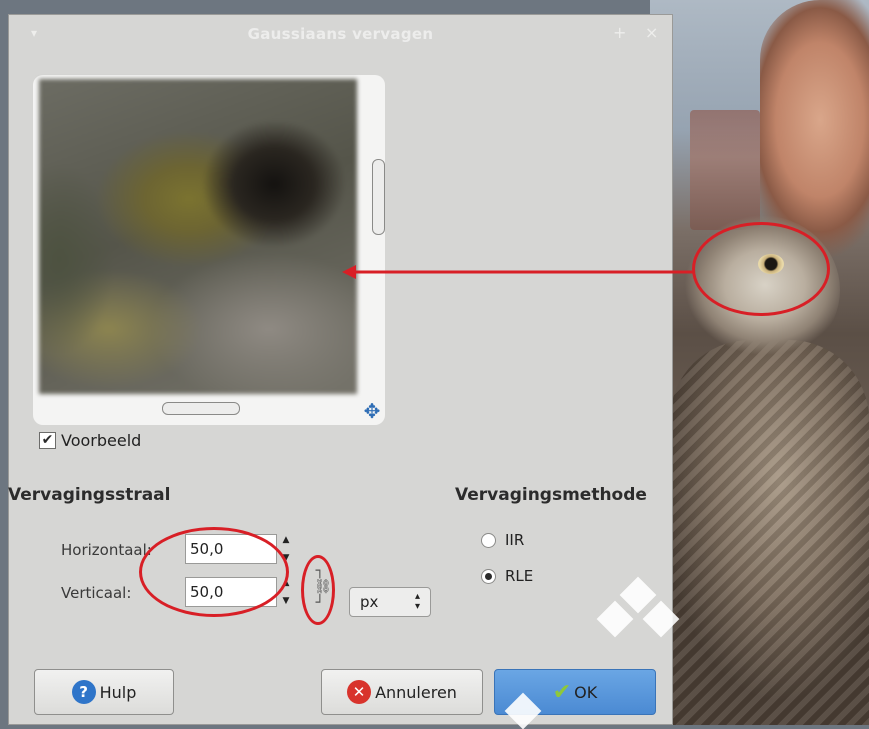 The image size is (869, 729). I want to click on preview-checkbox: ✔, so click(47, 440).